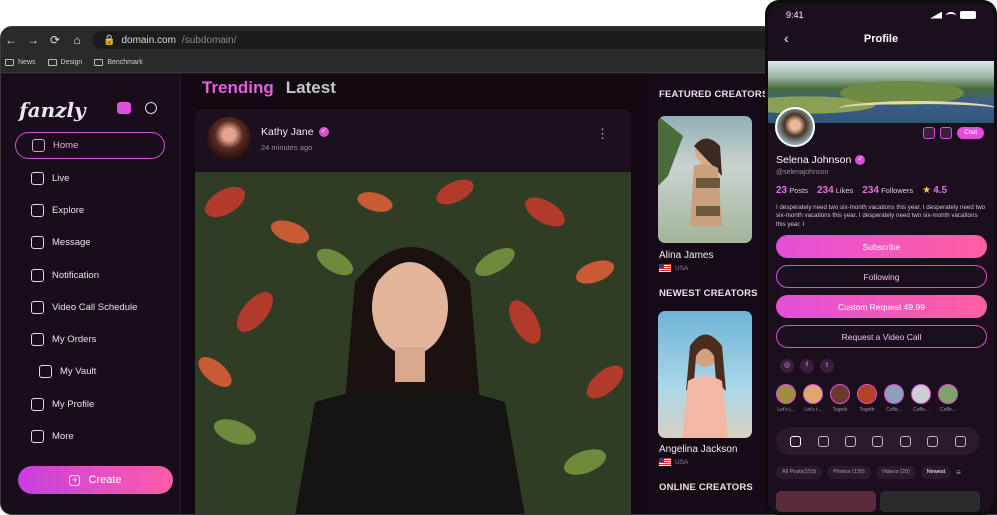 This screenshot has width=997, height=515. What do you see at coordinates (861, 190) in the screenshot?
I see `profile-stats: 23 Posts 234 Likes 234 Followers ★ 4.5` at bounding box center [861, 190].